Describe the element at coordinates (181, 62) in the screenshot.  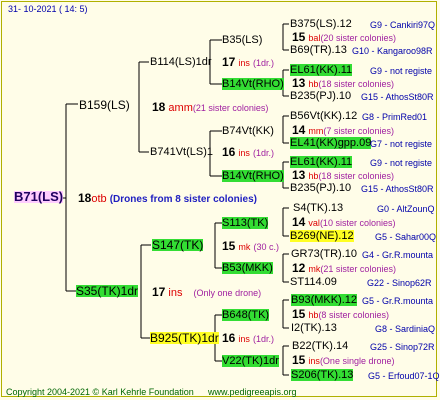
I see `upper-a-node: B114(LS)1dr` at that location.